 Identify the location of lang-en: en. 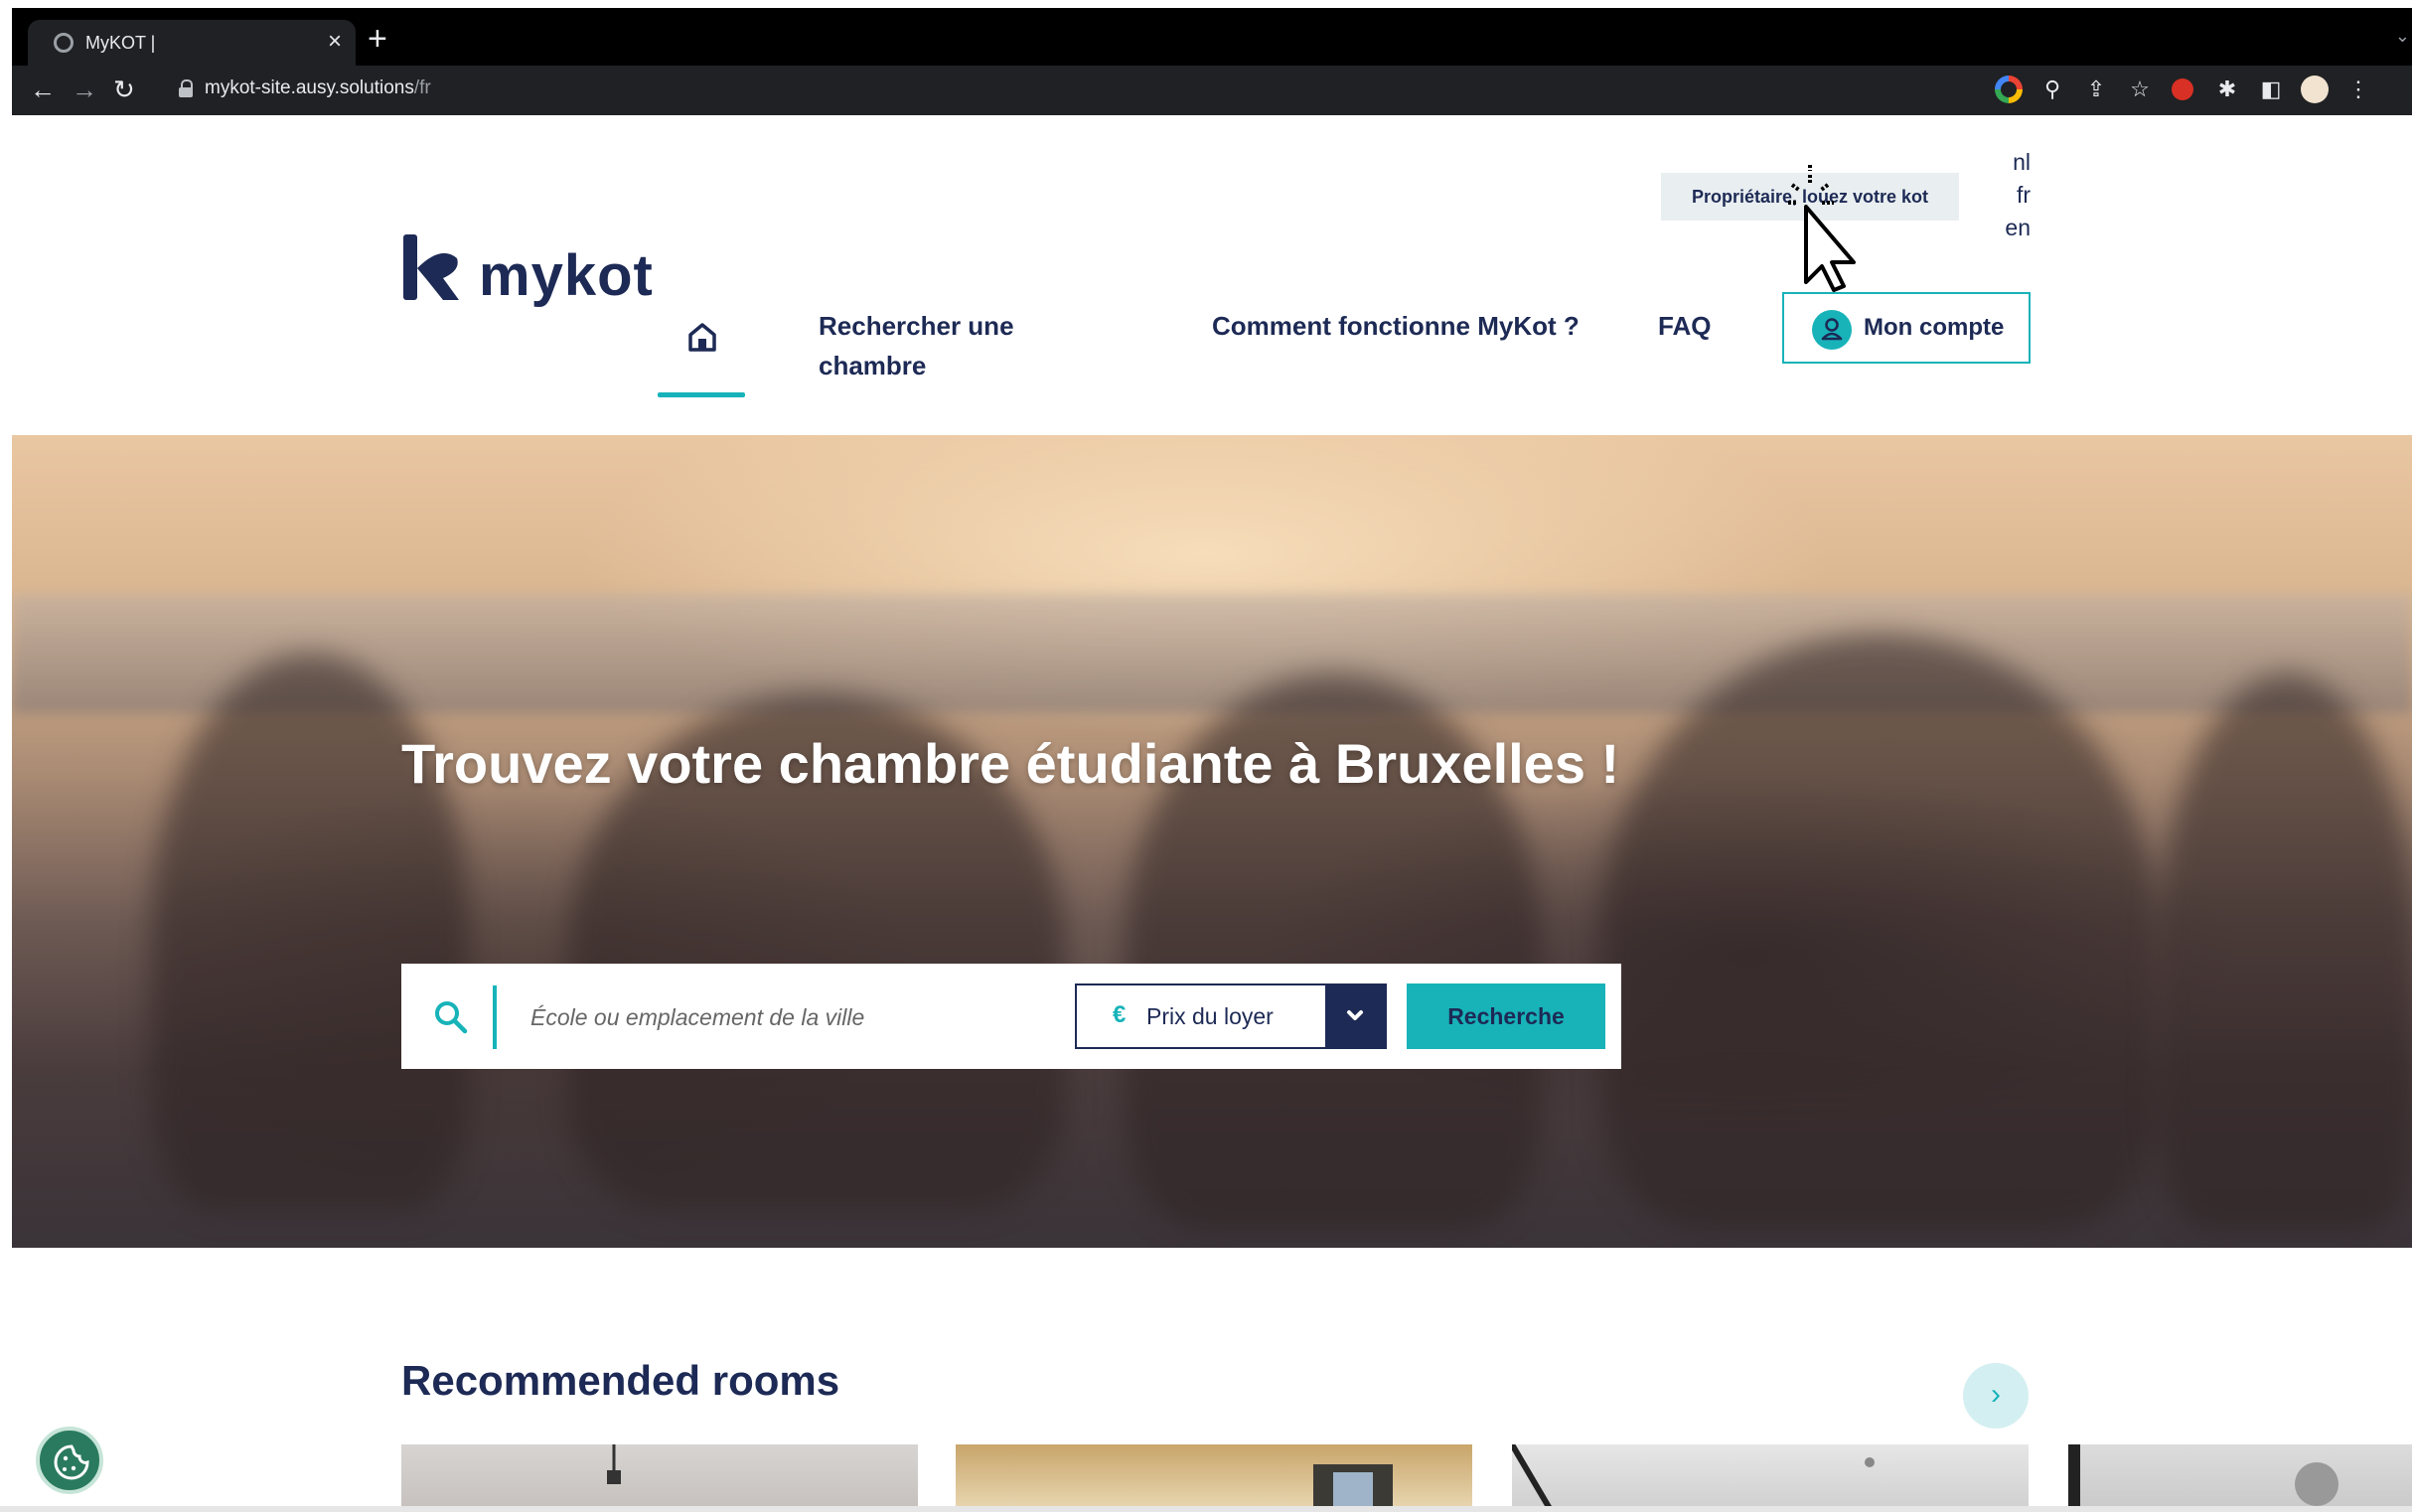
(2018, 228).